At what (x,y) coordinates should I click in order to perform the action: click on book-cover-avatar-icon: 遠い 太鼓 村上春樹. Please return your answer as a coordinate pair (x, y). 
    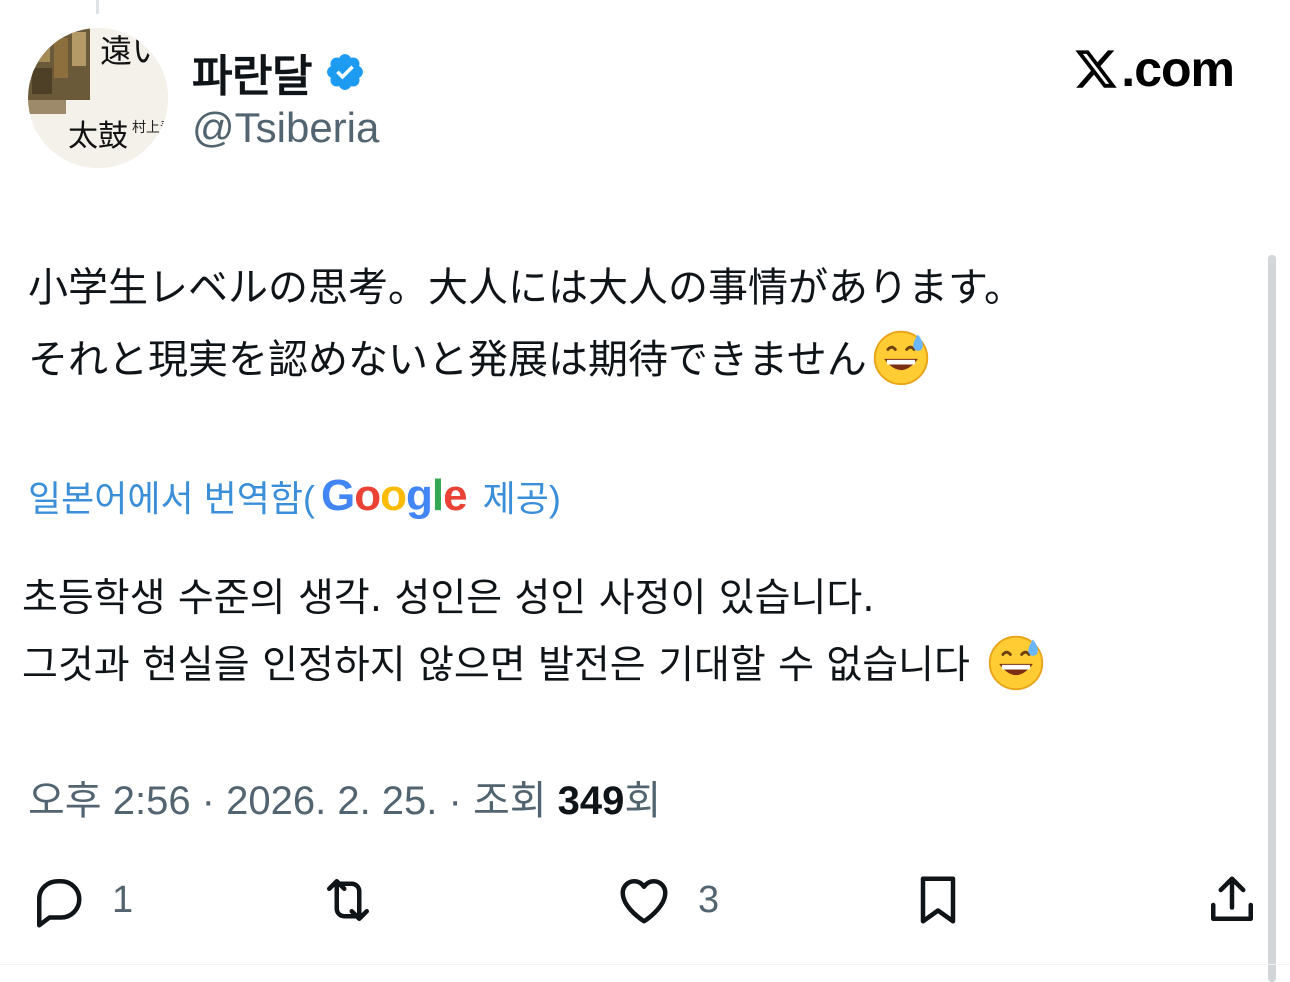
    Looking at the image, I should click on (98, 98).